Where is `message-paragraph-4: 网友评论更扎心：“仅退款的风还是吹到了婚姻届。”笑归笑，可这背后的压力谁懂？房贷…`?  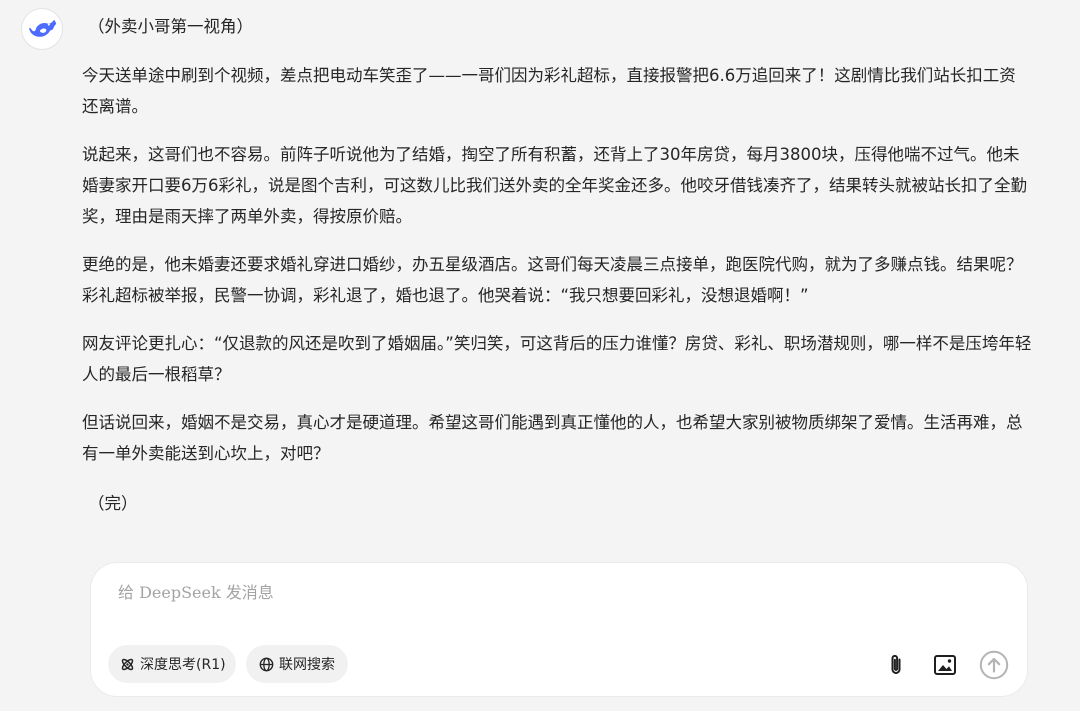 message-paragraph-4: 网友评论更扎心：“仅退款的风还是吹到了婚姻届。”笑归笑，可这背后的压力谁懂？房贷… is located at coordinates (557, 359).